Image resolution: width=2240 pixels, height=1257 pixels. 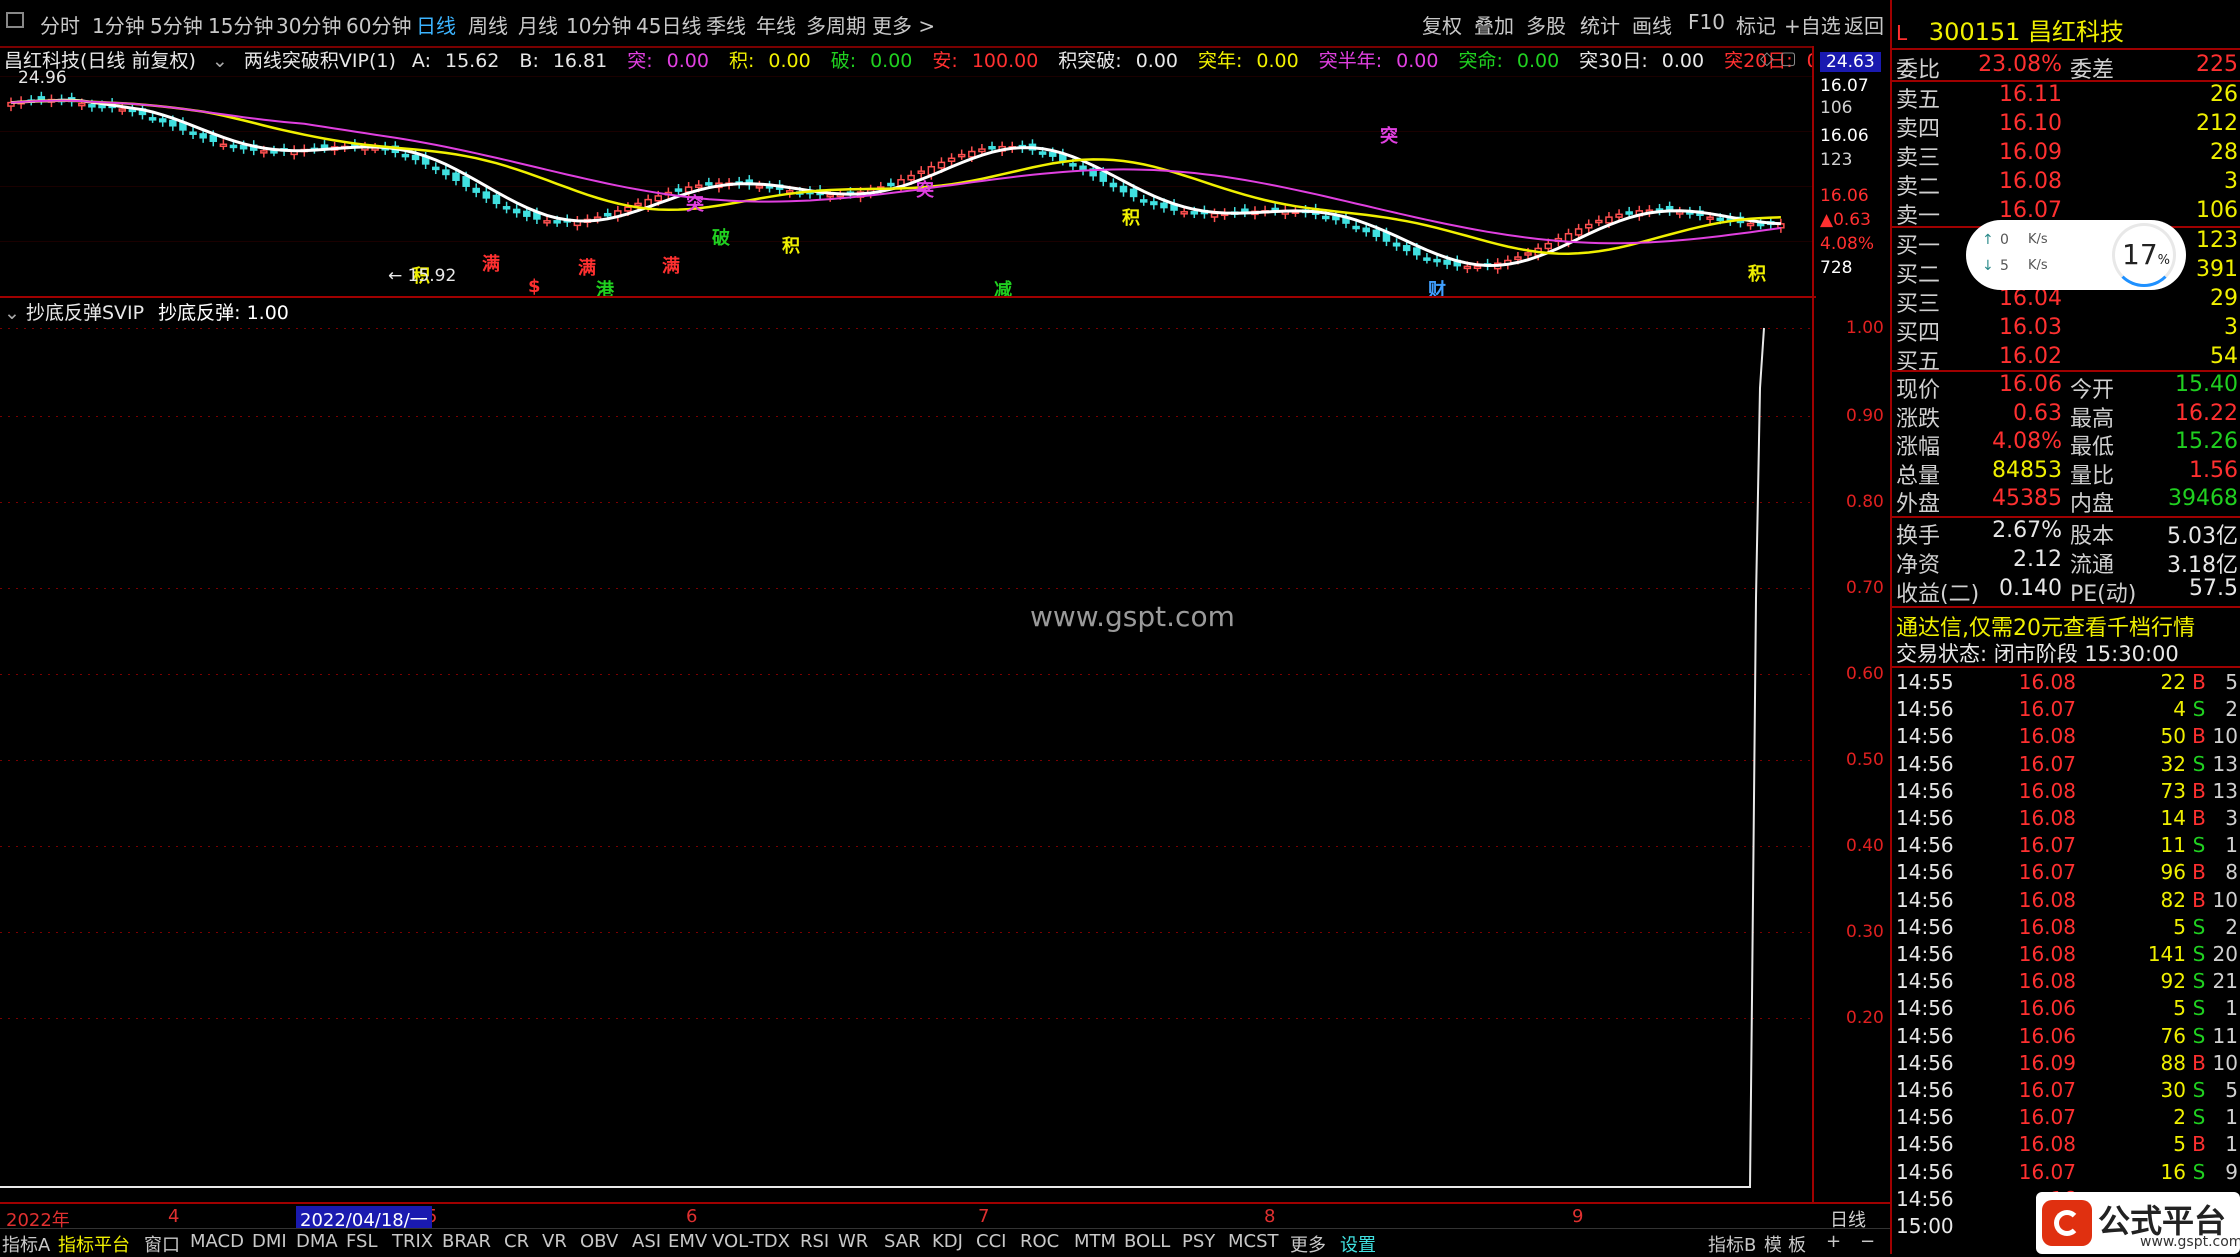 What do you see at coordinates (60, 24) in the screenshot?
I see `period-tab: 分时` at bounding box center [60, 24].